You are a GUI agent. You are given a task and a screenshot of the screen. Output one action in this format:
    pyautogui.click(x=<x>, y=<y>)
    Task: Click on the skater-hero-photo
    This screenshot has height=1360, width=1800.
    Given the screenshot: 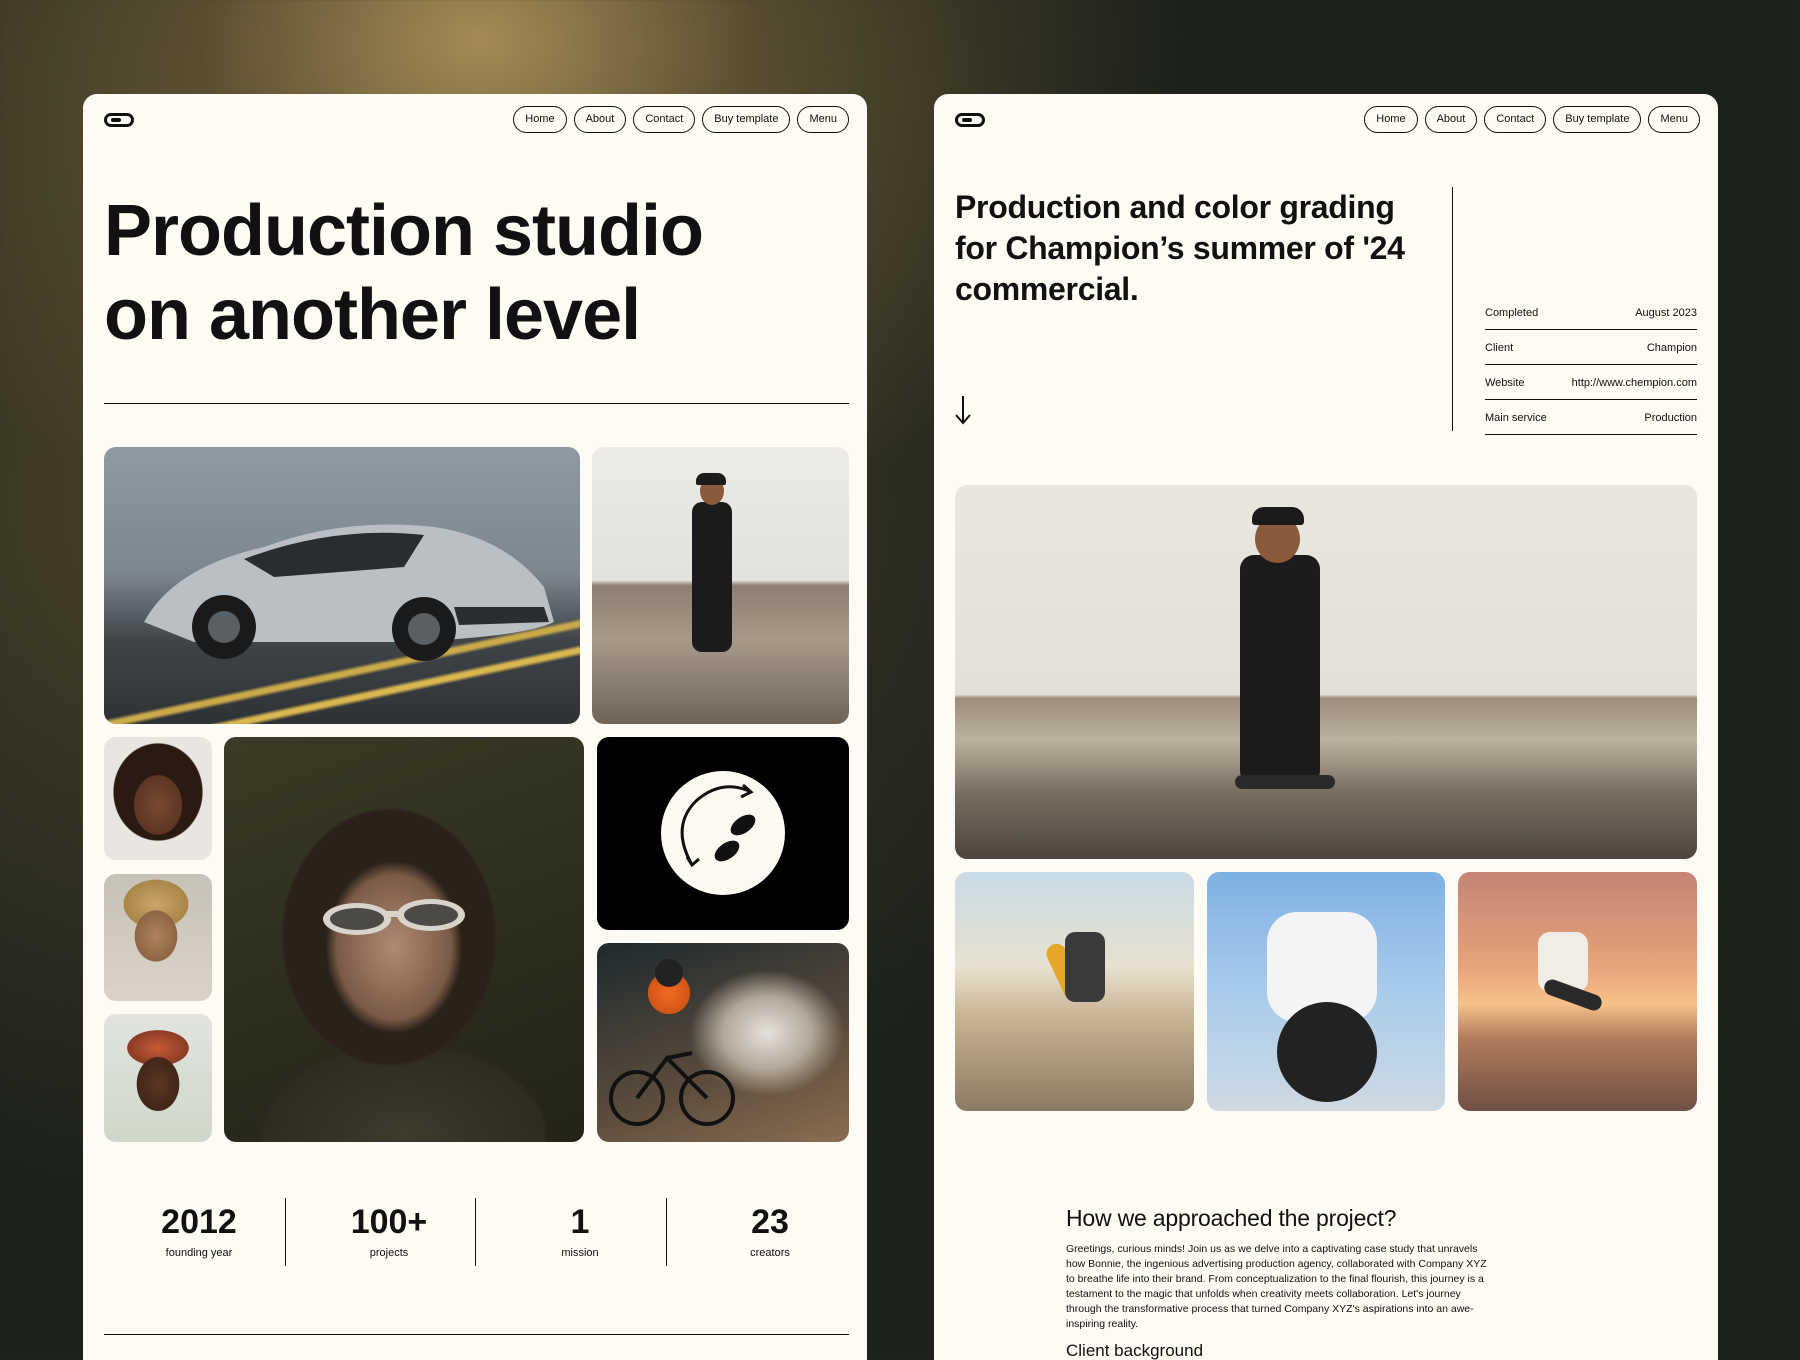 What is the action you would take?
    pyautogui.click(x=1326, y=672)
    